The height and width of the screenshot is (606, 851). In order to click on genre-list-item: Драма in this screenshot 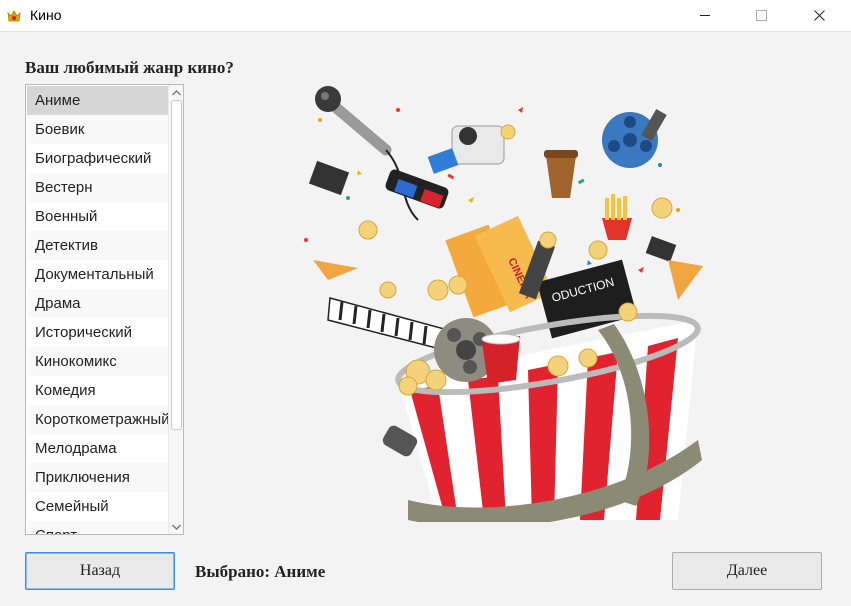, I will do `click(97, 303)`.